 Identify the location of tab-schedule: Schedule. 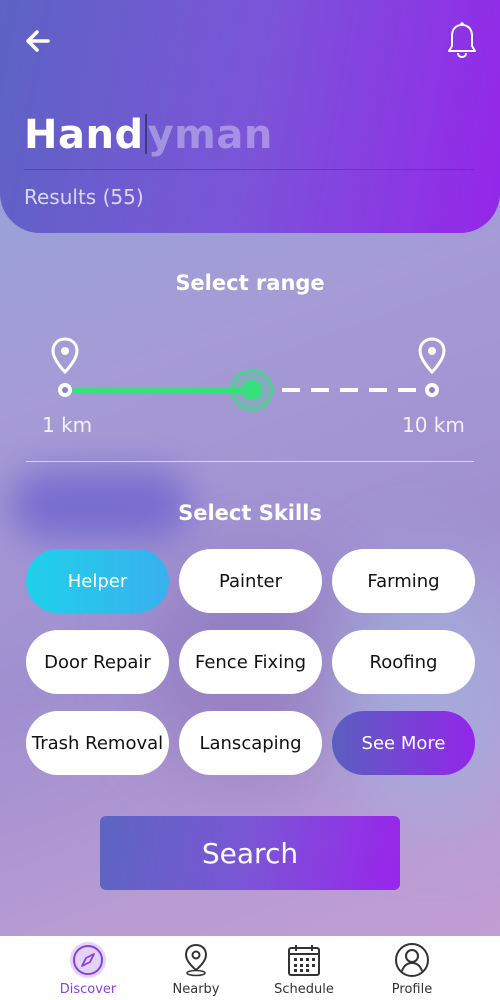
(304, 968).